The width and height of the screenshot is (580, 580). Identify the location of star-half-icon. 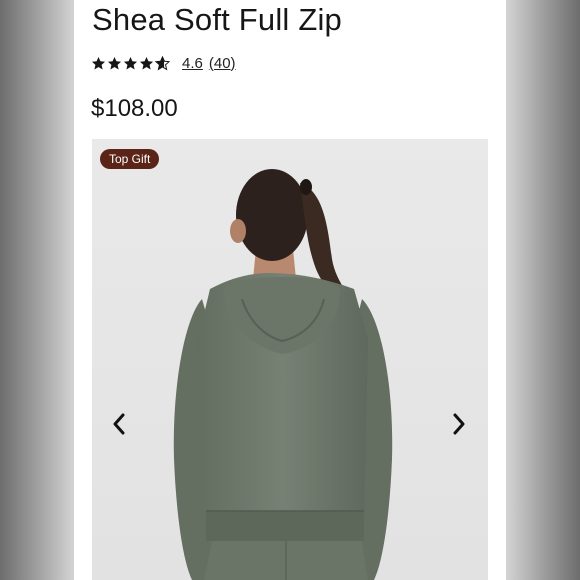
(162, 62).